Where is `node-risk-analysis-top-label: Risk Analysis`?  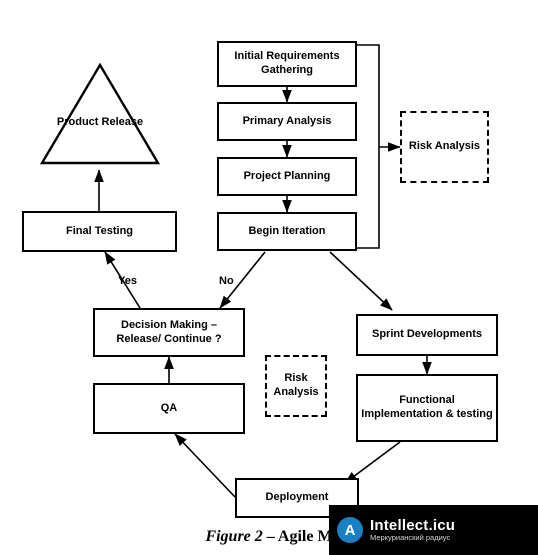 node-risk-analysis-top-label: Risk Analysis is located at coordinates (444, 146).